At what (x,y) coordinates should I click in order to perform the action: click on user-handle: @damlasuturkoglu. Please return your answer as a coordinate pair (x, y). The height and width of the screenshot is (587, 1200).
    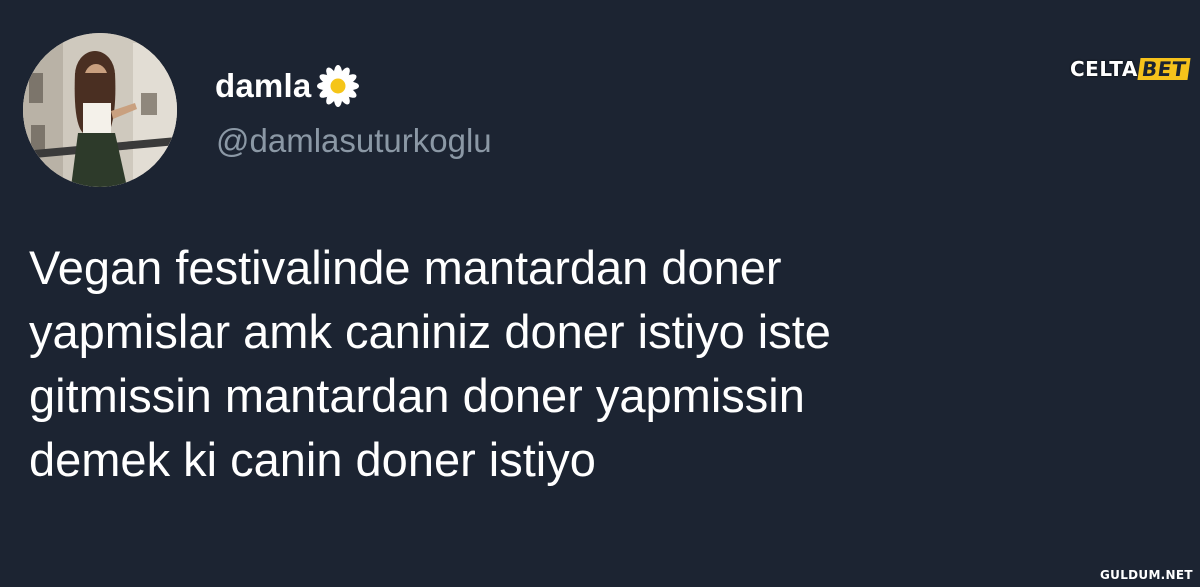
    Looking at the image, I should click on (354, 141).